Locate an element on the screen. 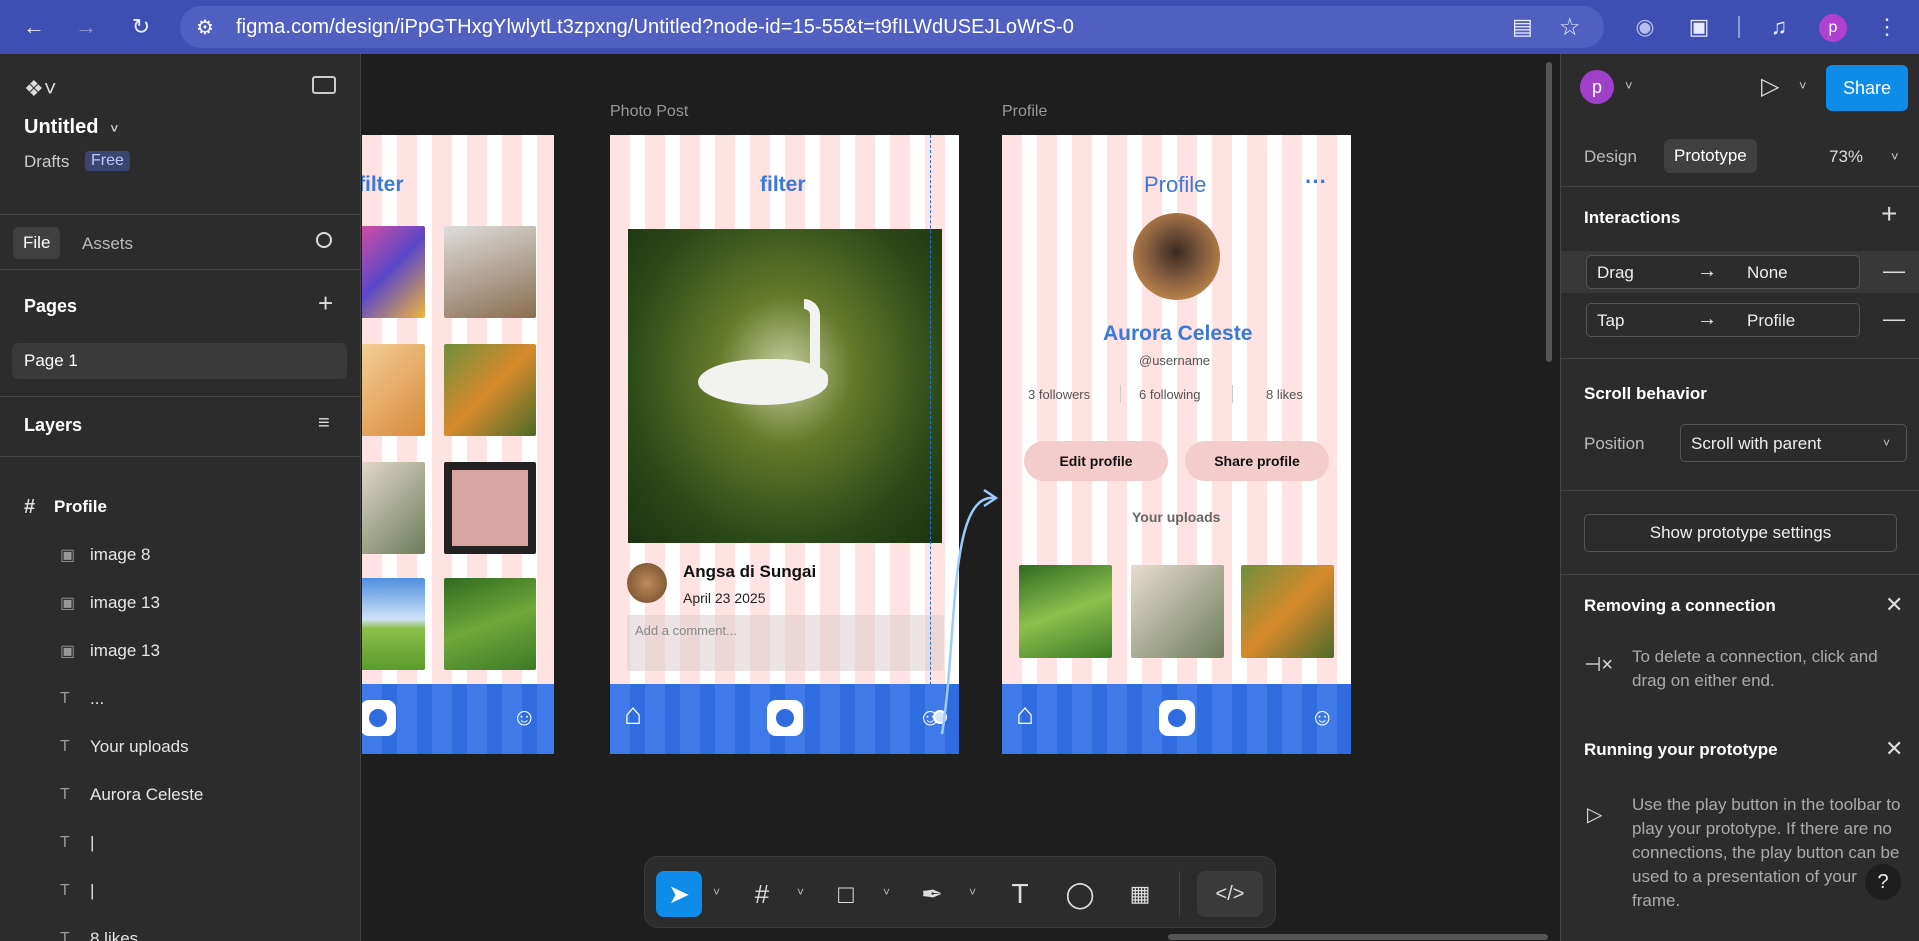 Image resolution: width=1919 pixels, height=941 pixels. media-icon: ♫ is located at coordinates (1779, 27).